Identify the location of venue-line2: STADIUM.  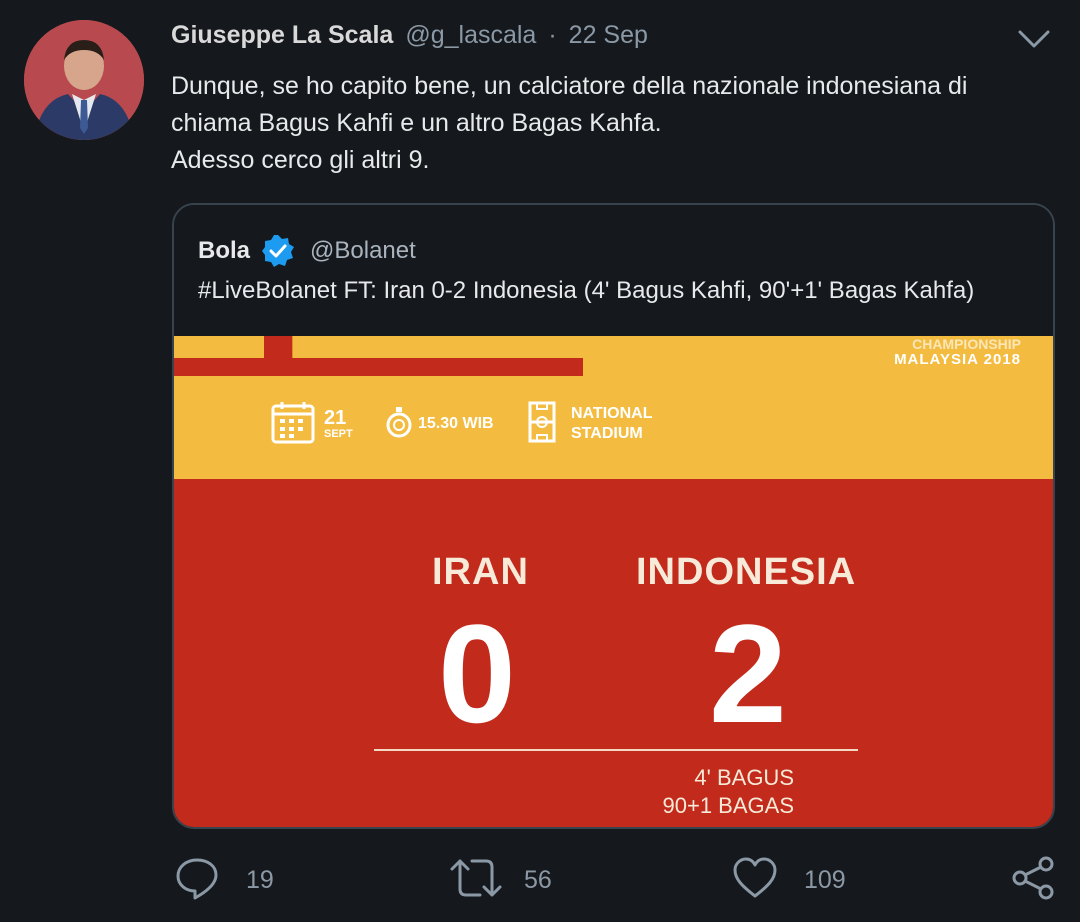
(607, 433).